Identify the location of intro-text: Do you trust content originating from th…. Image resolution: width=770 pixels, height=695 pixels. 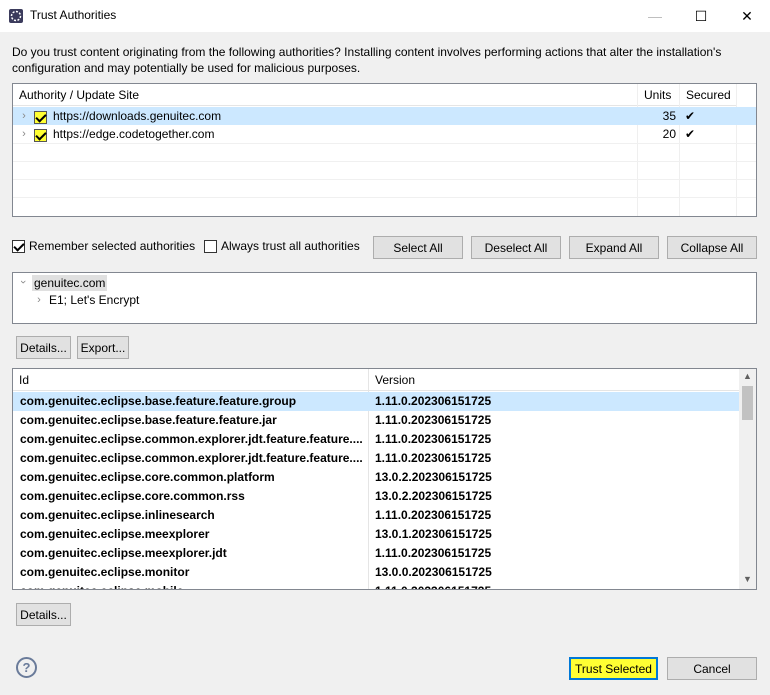
(367, 60).